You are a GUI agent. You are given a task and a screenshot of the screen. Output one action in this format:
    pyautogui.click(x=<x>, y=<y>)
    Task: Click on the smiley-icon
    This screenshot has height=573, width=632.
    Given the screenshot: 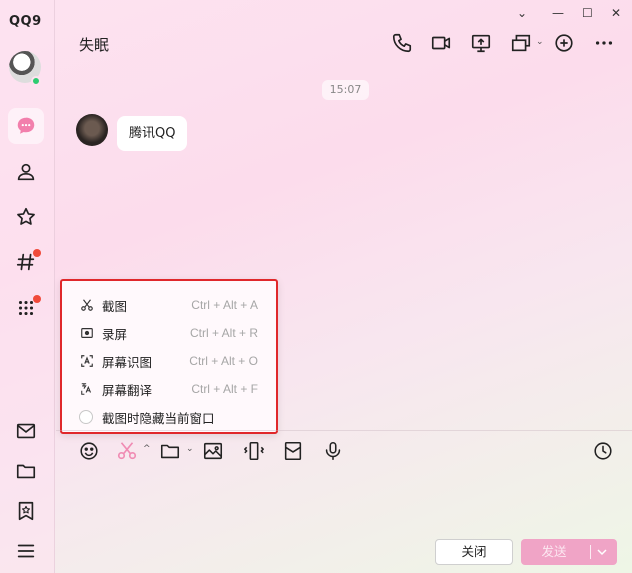 What is the action you would take?
    pyautogui.click(x=89, y=451)
    